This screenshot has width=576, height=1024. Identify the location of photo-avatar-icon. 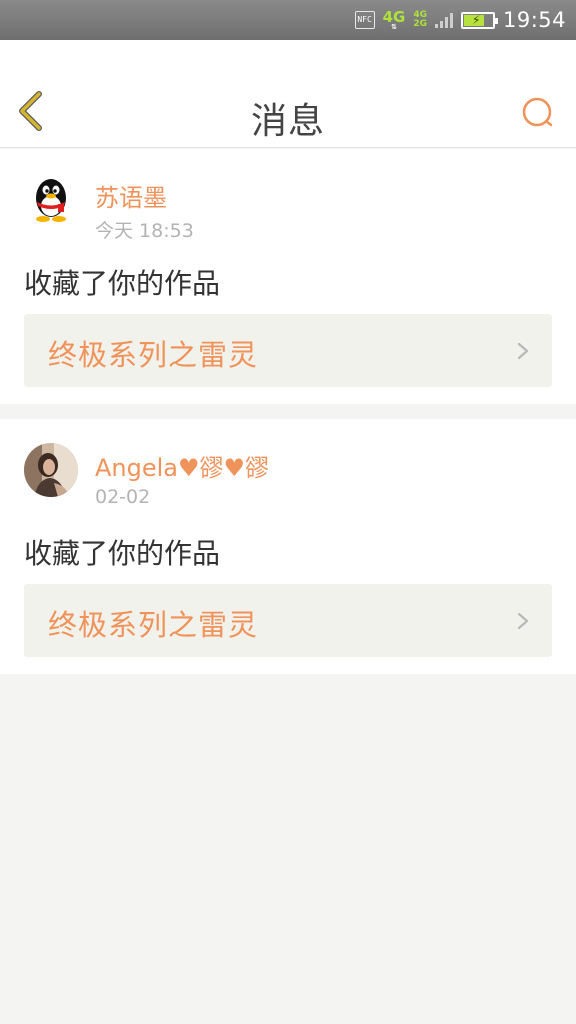
(51, 470).